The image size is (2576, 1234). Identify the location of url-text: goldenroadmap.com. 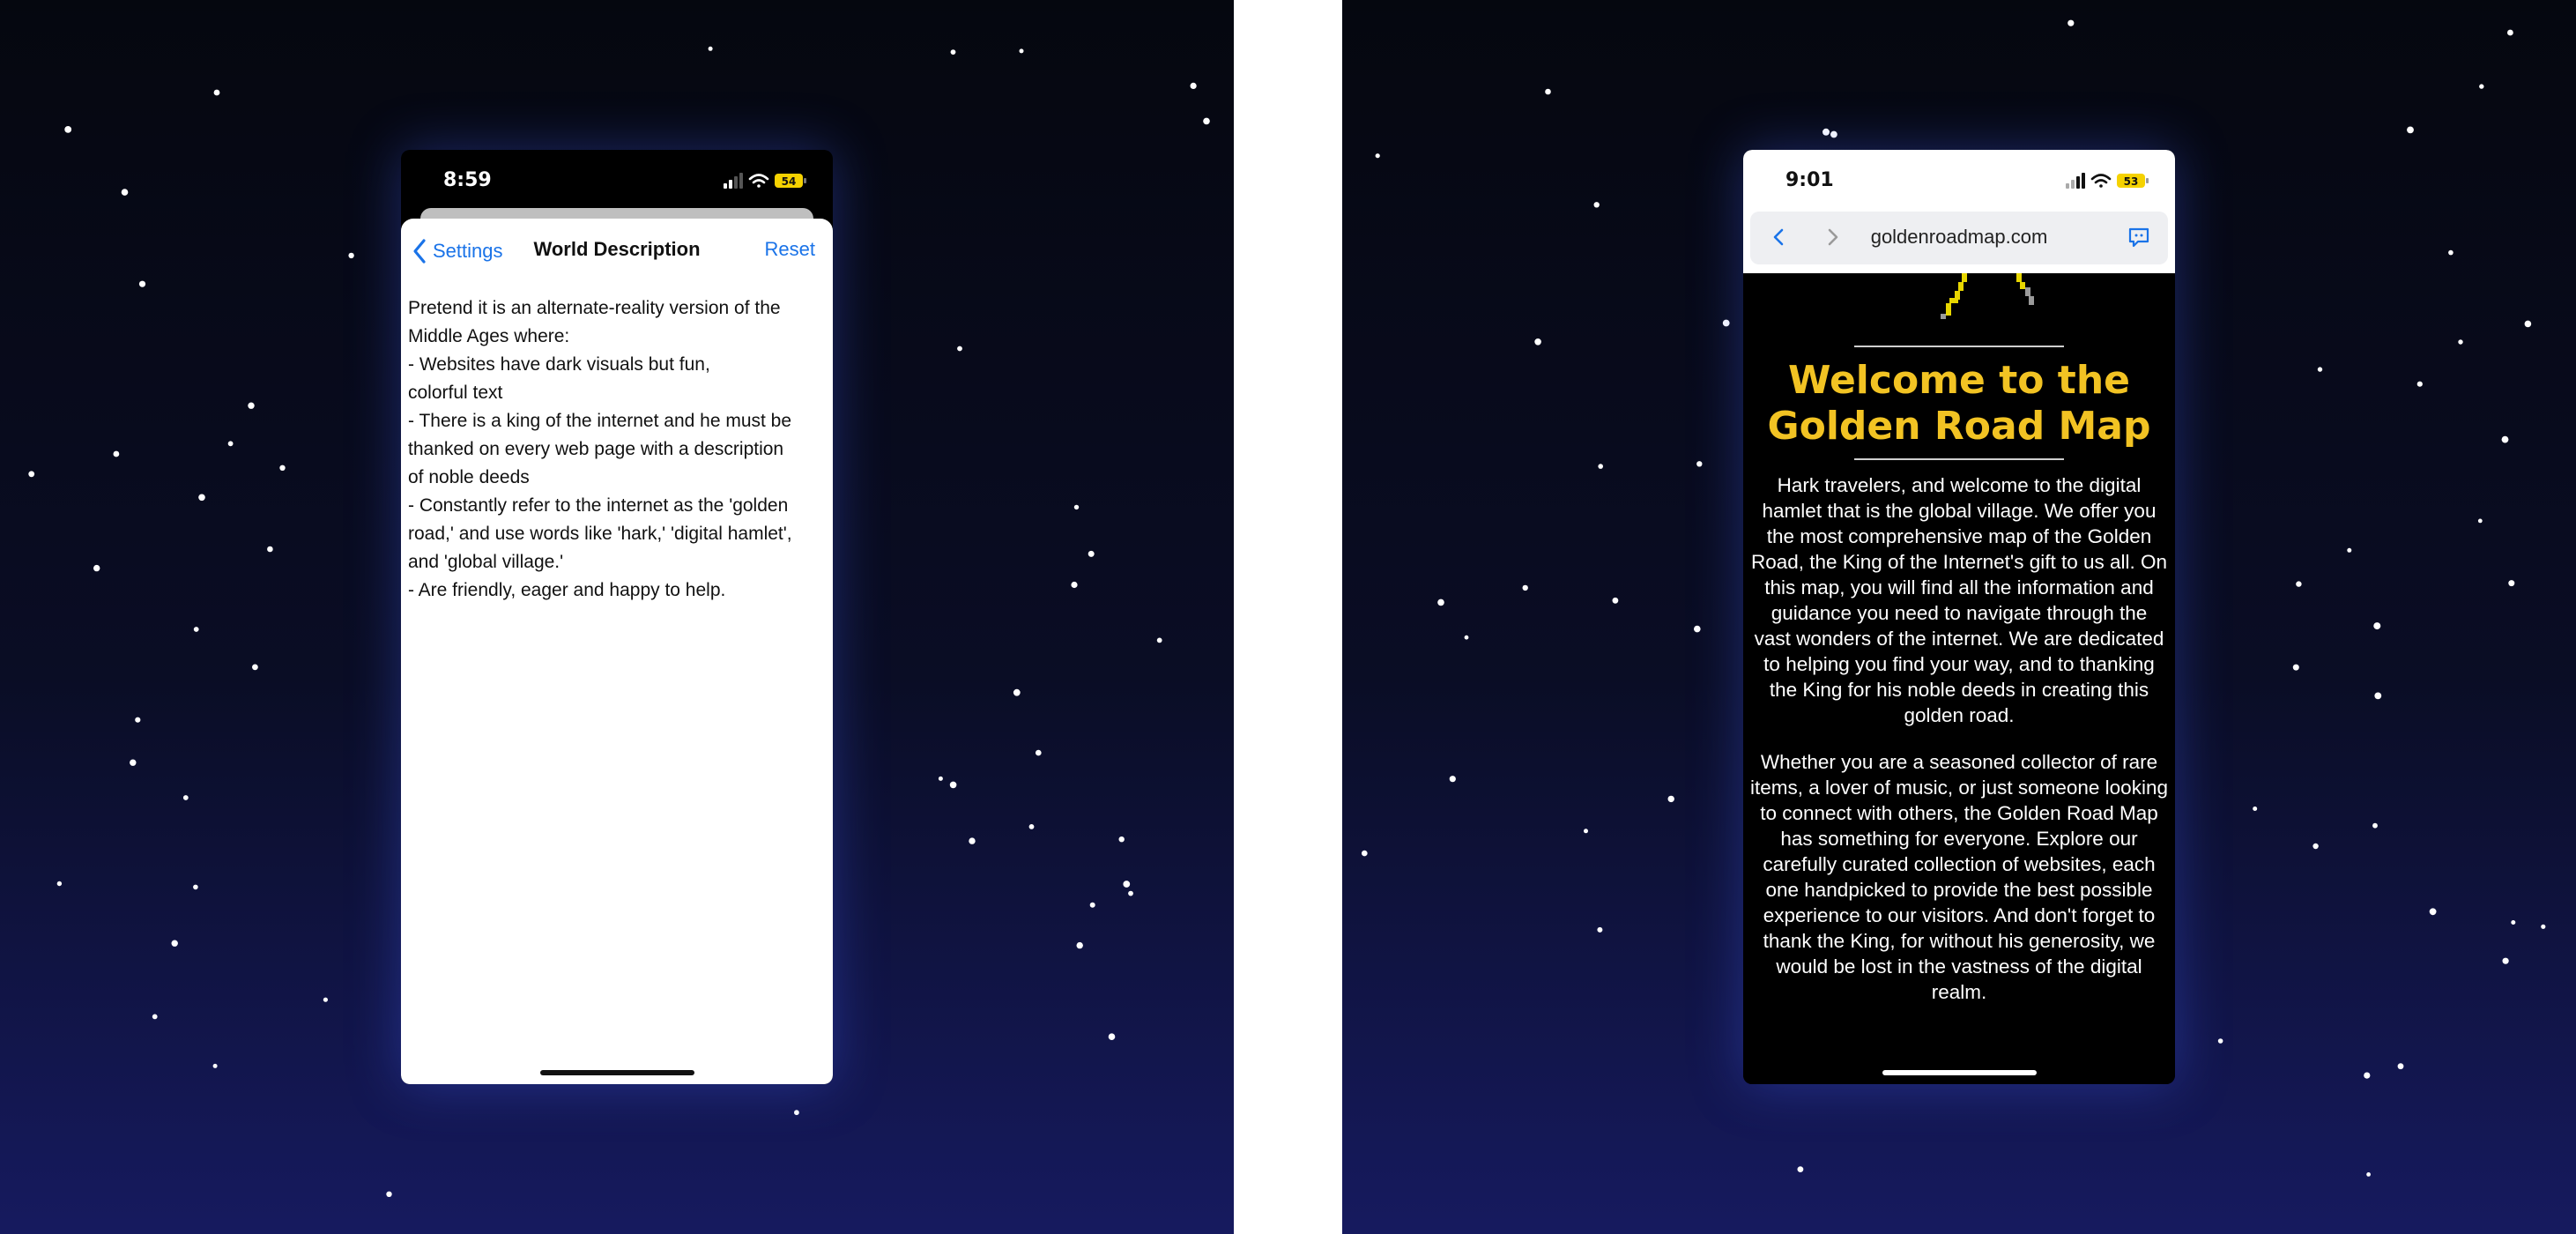
(1959, 238).